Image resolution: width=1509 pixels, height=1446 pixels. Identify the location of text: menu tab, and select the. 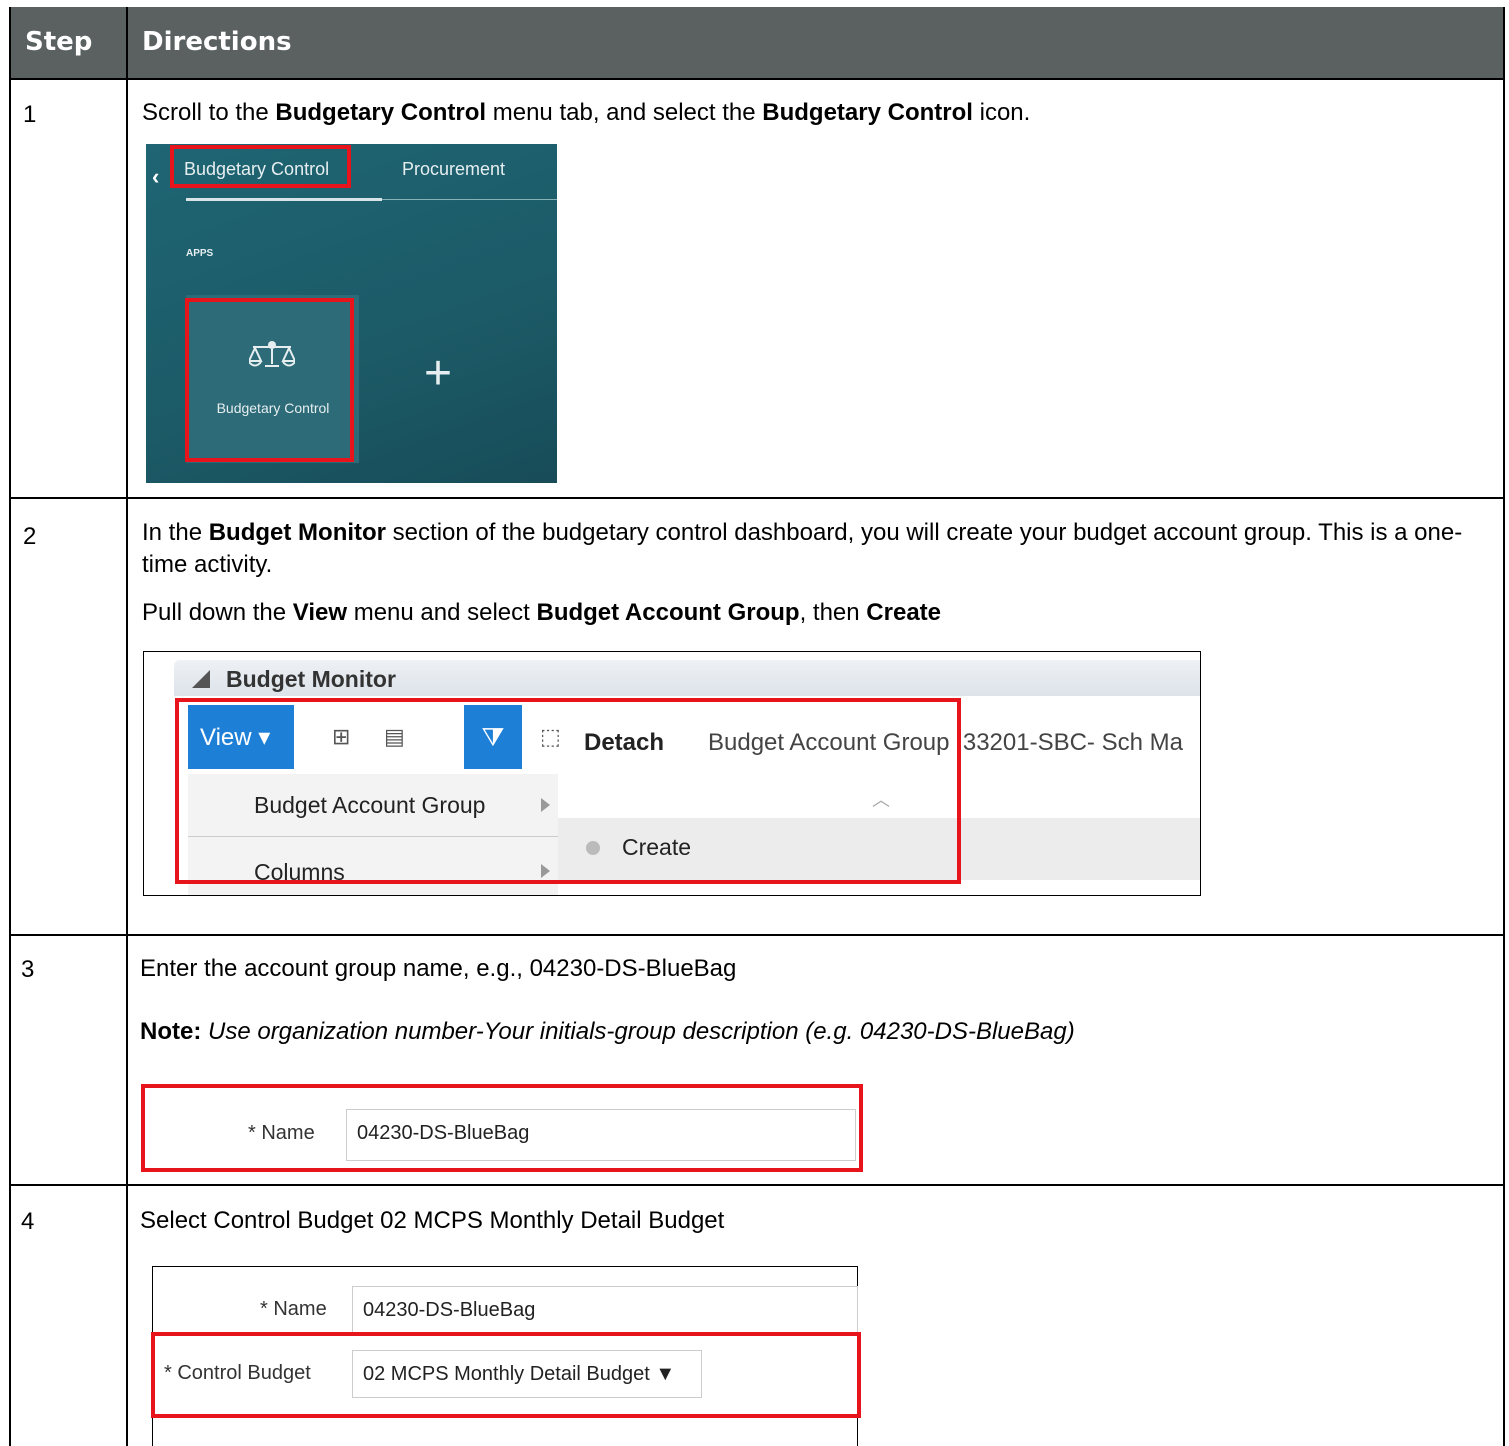
(624, 112).